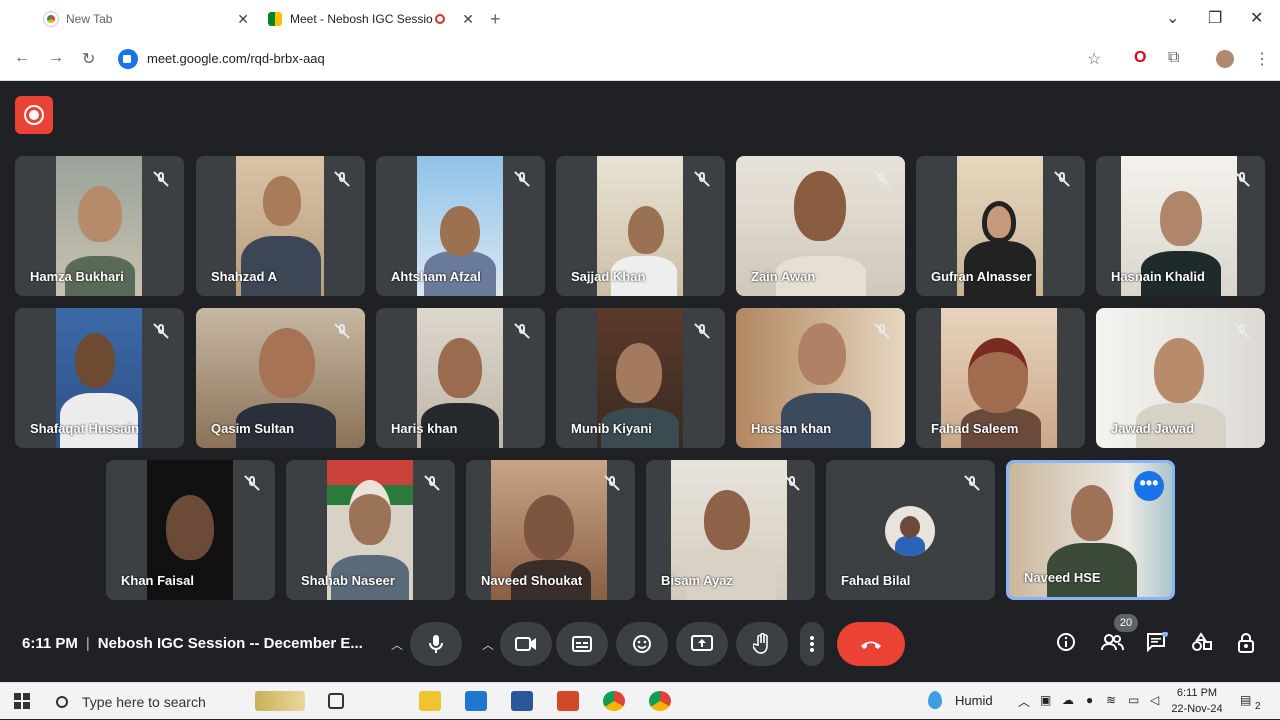  Describe the element at coordinates (1045, 700) in the screenshot. I see `meet-tray-icon: ▣` at that location.